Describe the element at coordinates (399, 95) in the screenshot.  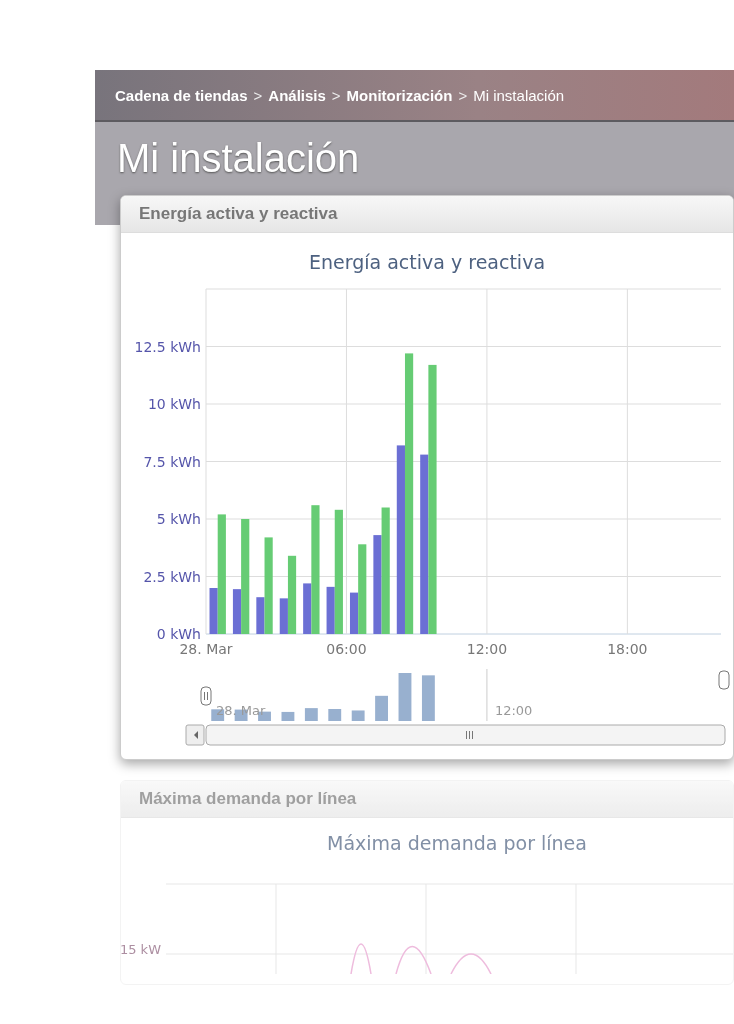
I see `breadcrumb-link: Monitorización` at that location.